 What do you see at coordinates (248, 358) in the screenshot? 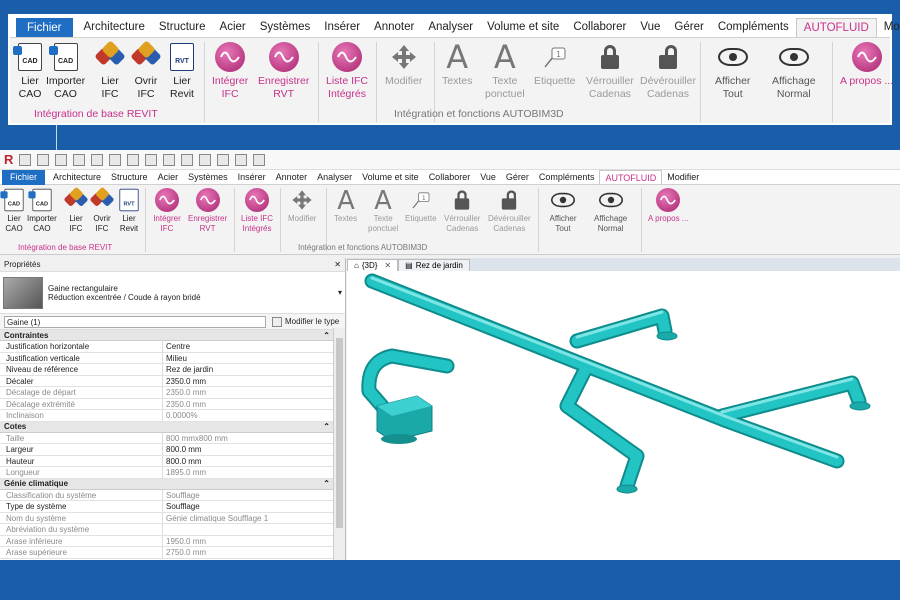
I see `property-value: Milieu` at bounding box center [248, 358].